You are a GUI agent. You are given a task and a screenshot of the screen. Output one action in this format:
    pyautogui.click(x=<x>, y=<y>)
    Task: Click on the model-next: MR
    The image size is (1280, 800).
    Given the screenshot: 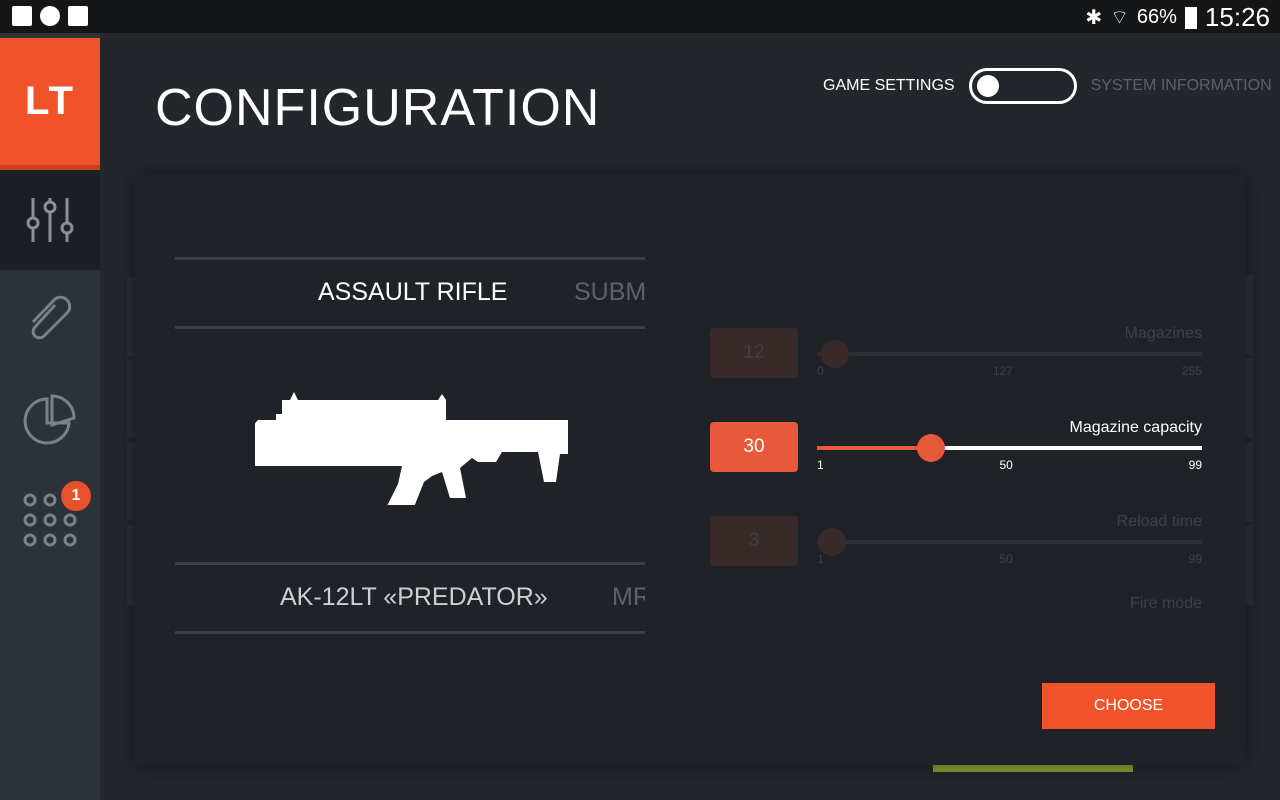 What is the action you would take?
    pyautogui.click(x=628, y=597)
    